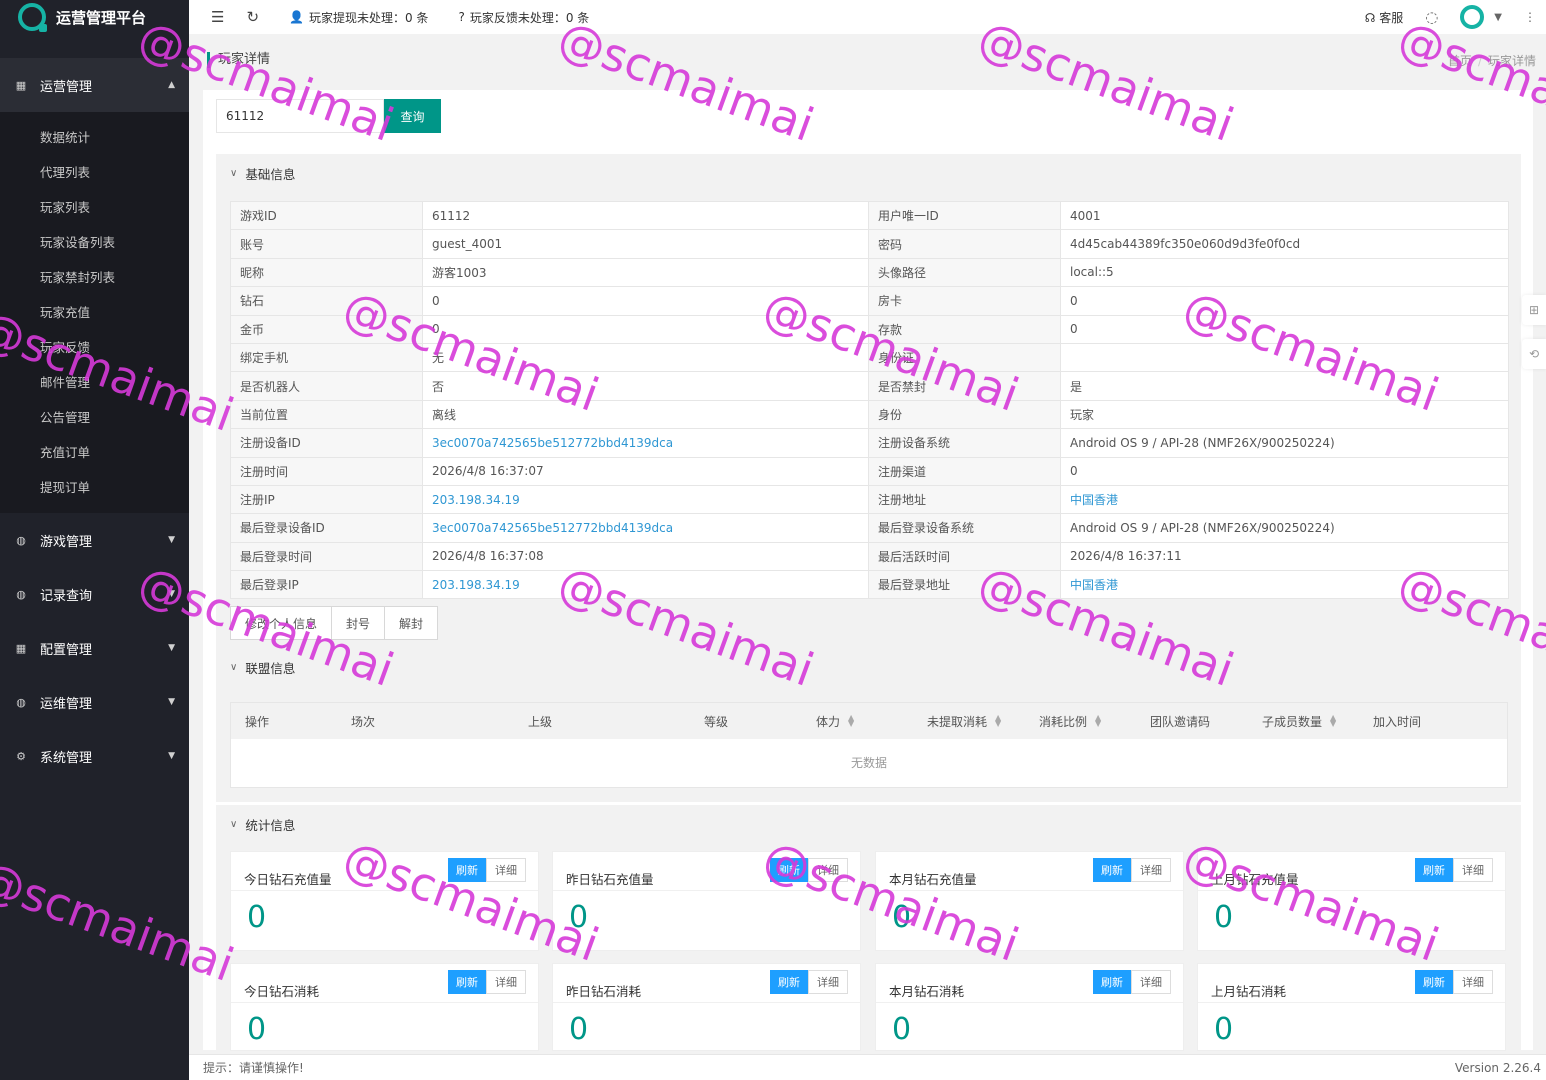 The height and width of the screenshot is (1080, 1546). Describe the element at coordinates (94, 137) in the screenshot. I see `sidebar-item-data-stats: 数据统计` at that location.